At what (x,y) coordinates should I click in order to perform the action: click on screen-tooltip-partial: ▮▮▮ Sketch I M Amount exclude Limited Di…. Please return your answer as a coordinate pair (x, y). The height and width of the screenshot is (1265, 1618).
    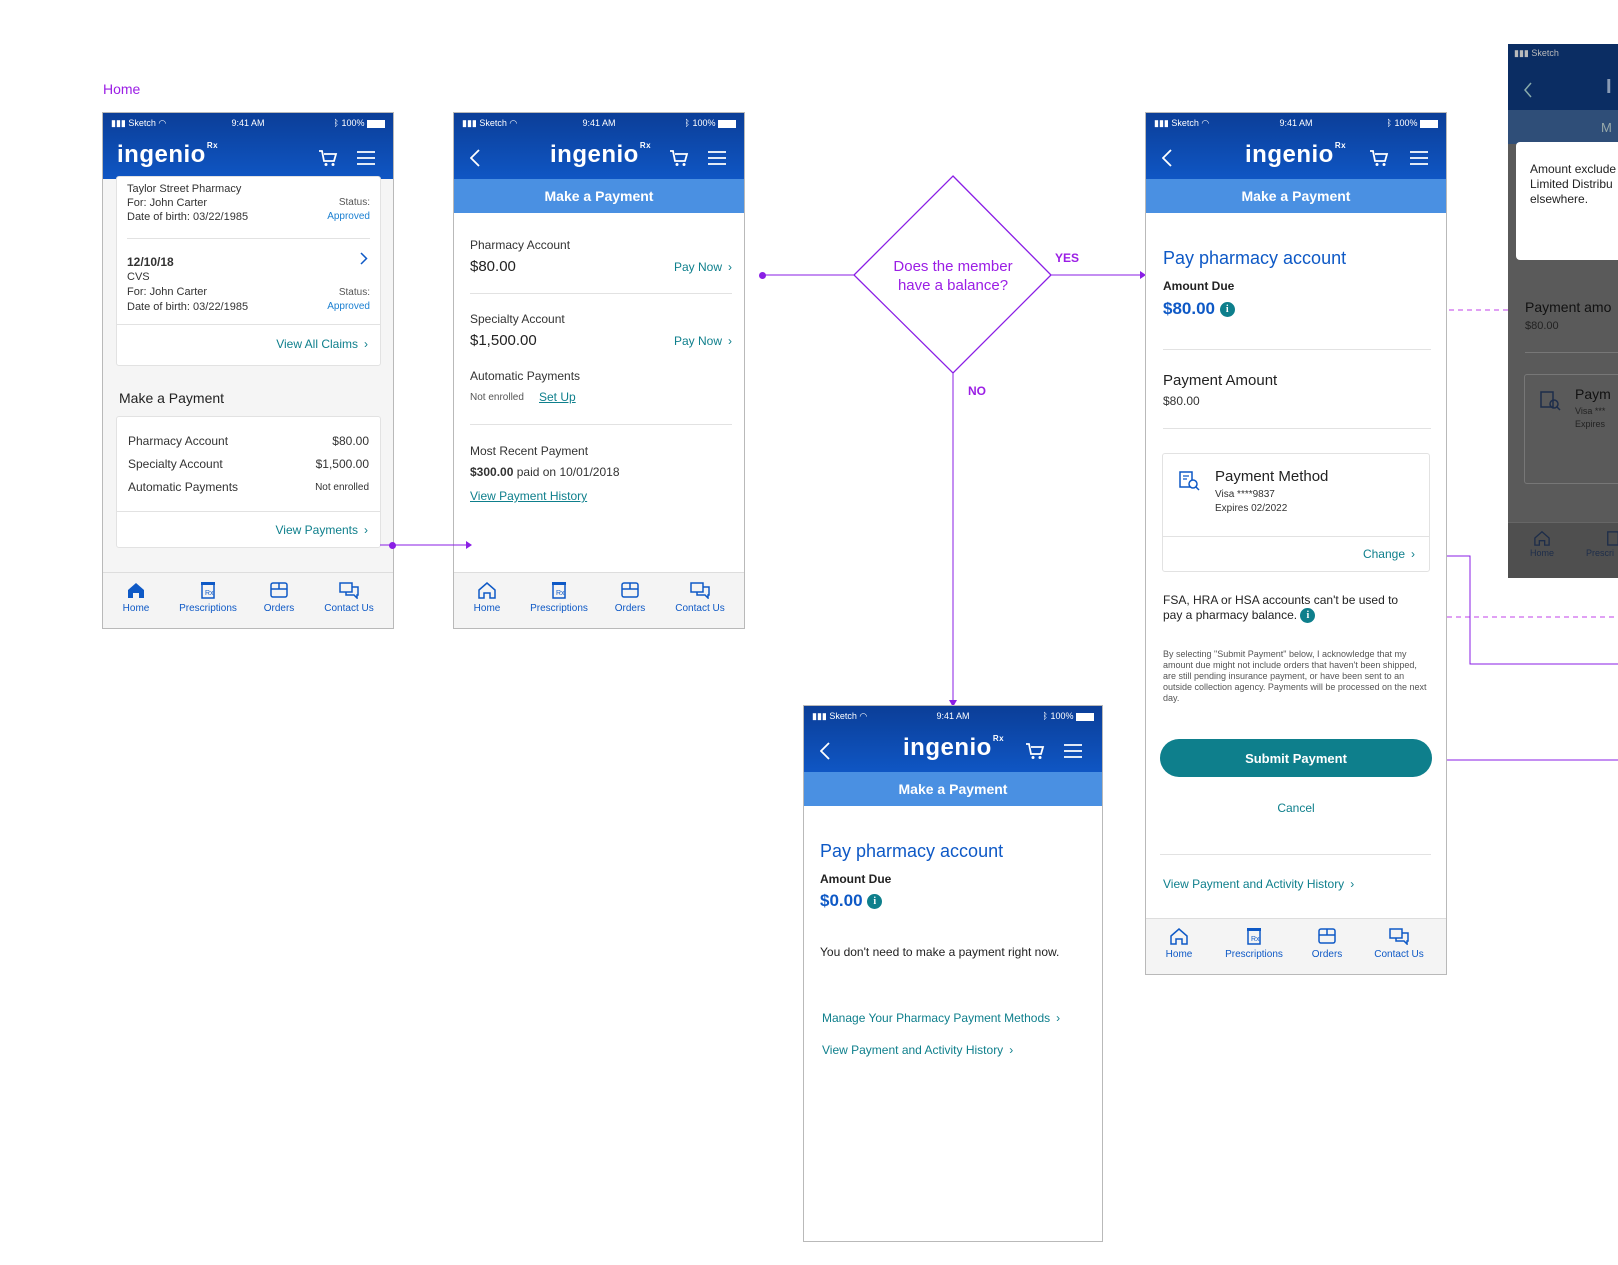
    Looking at the image, I should click on (1563, 311).